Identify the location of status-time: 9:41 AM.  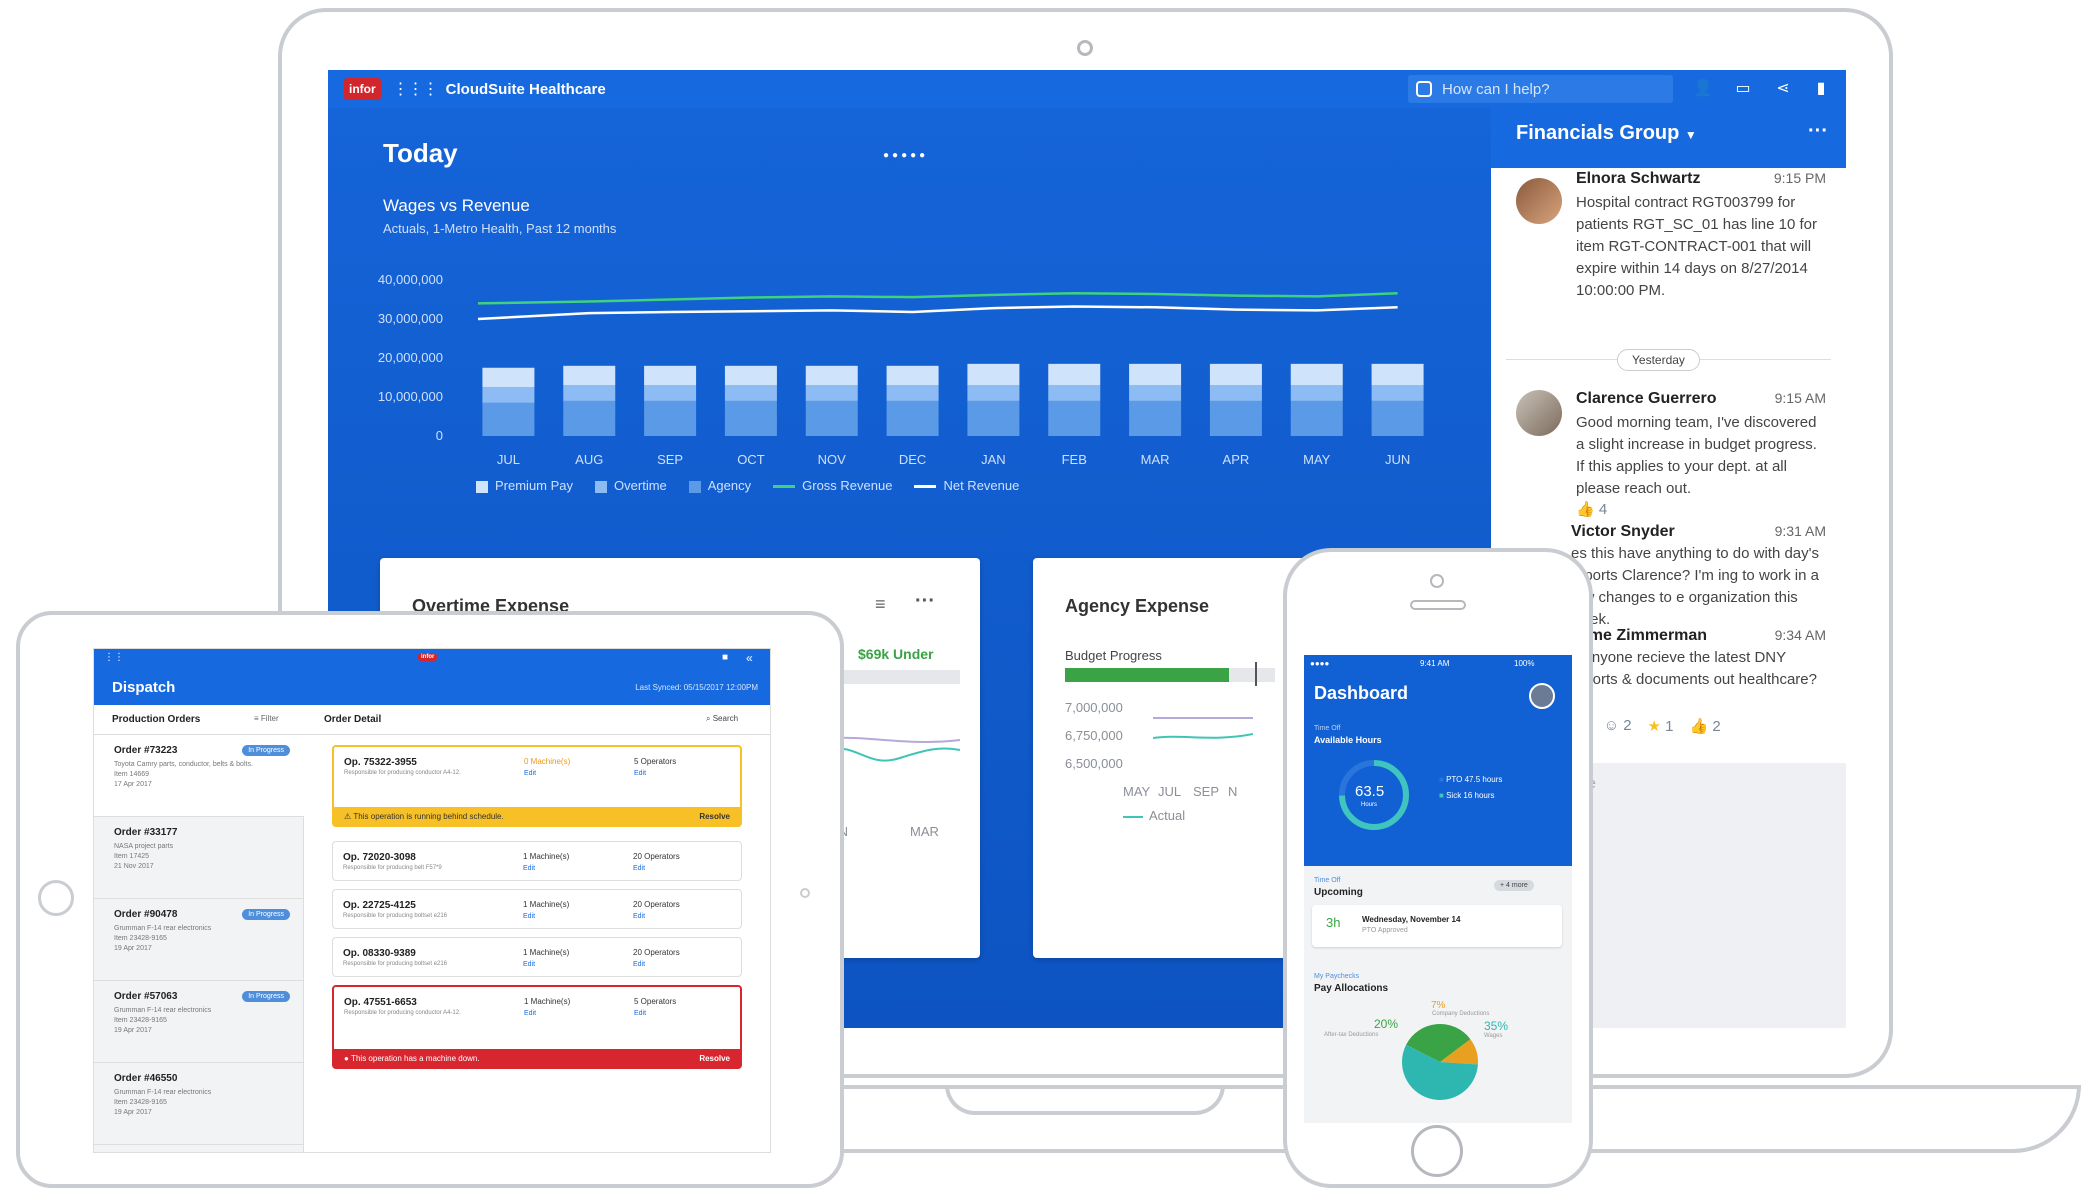
(1435, 663).